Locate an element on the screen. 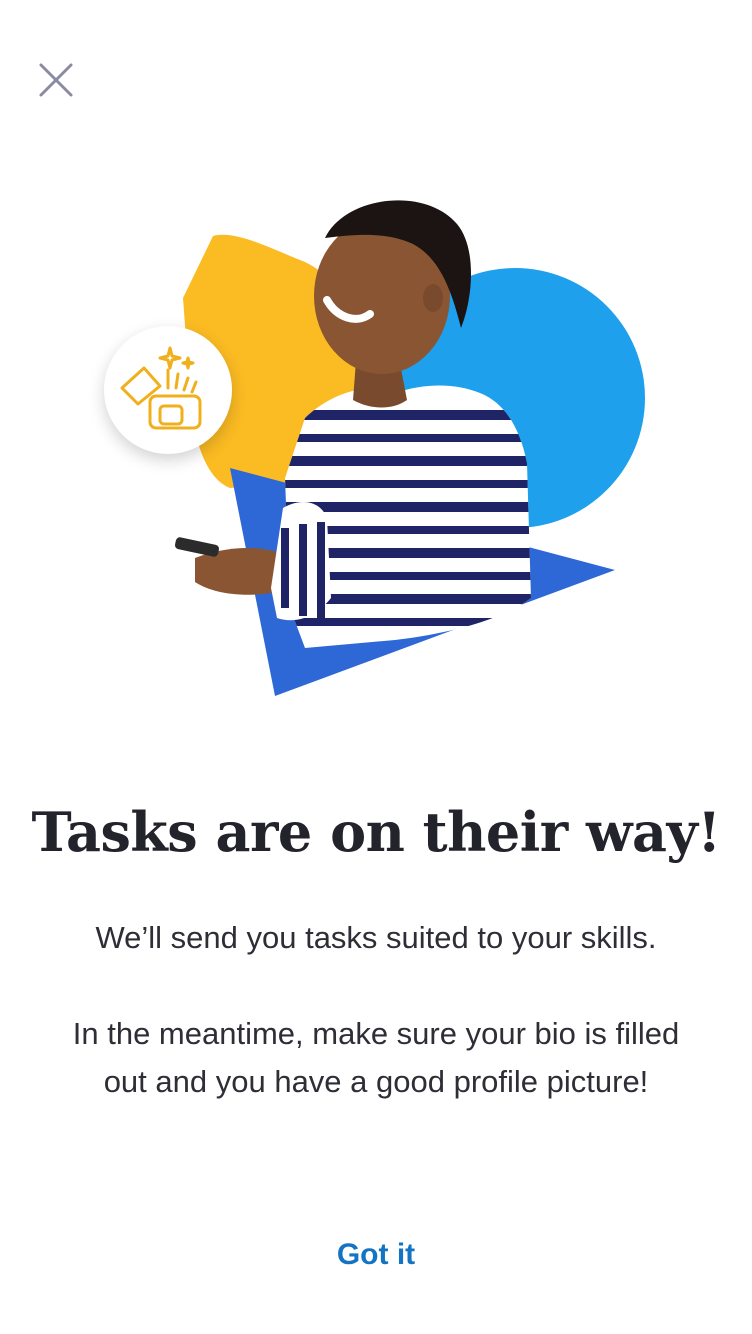 The image size is (752, 1334). close-button is located at coordinates (56, 80).